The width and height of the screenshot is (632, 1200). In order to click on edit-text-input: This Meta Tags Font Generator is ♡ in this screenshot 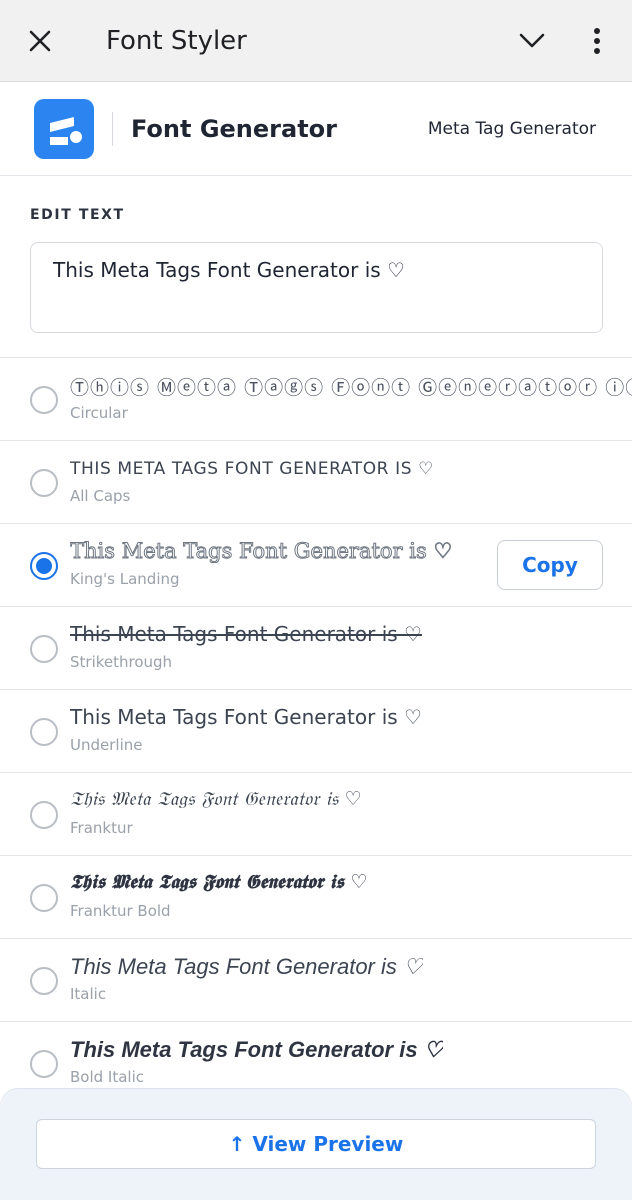, I will do `click(316, 287)`.